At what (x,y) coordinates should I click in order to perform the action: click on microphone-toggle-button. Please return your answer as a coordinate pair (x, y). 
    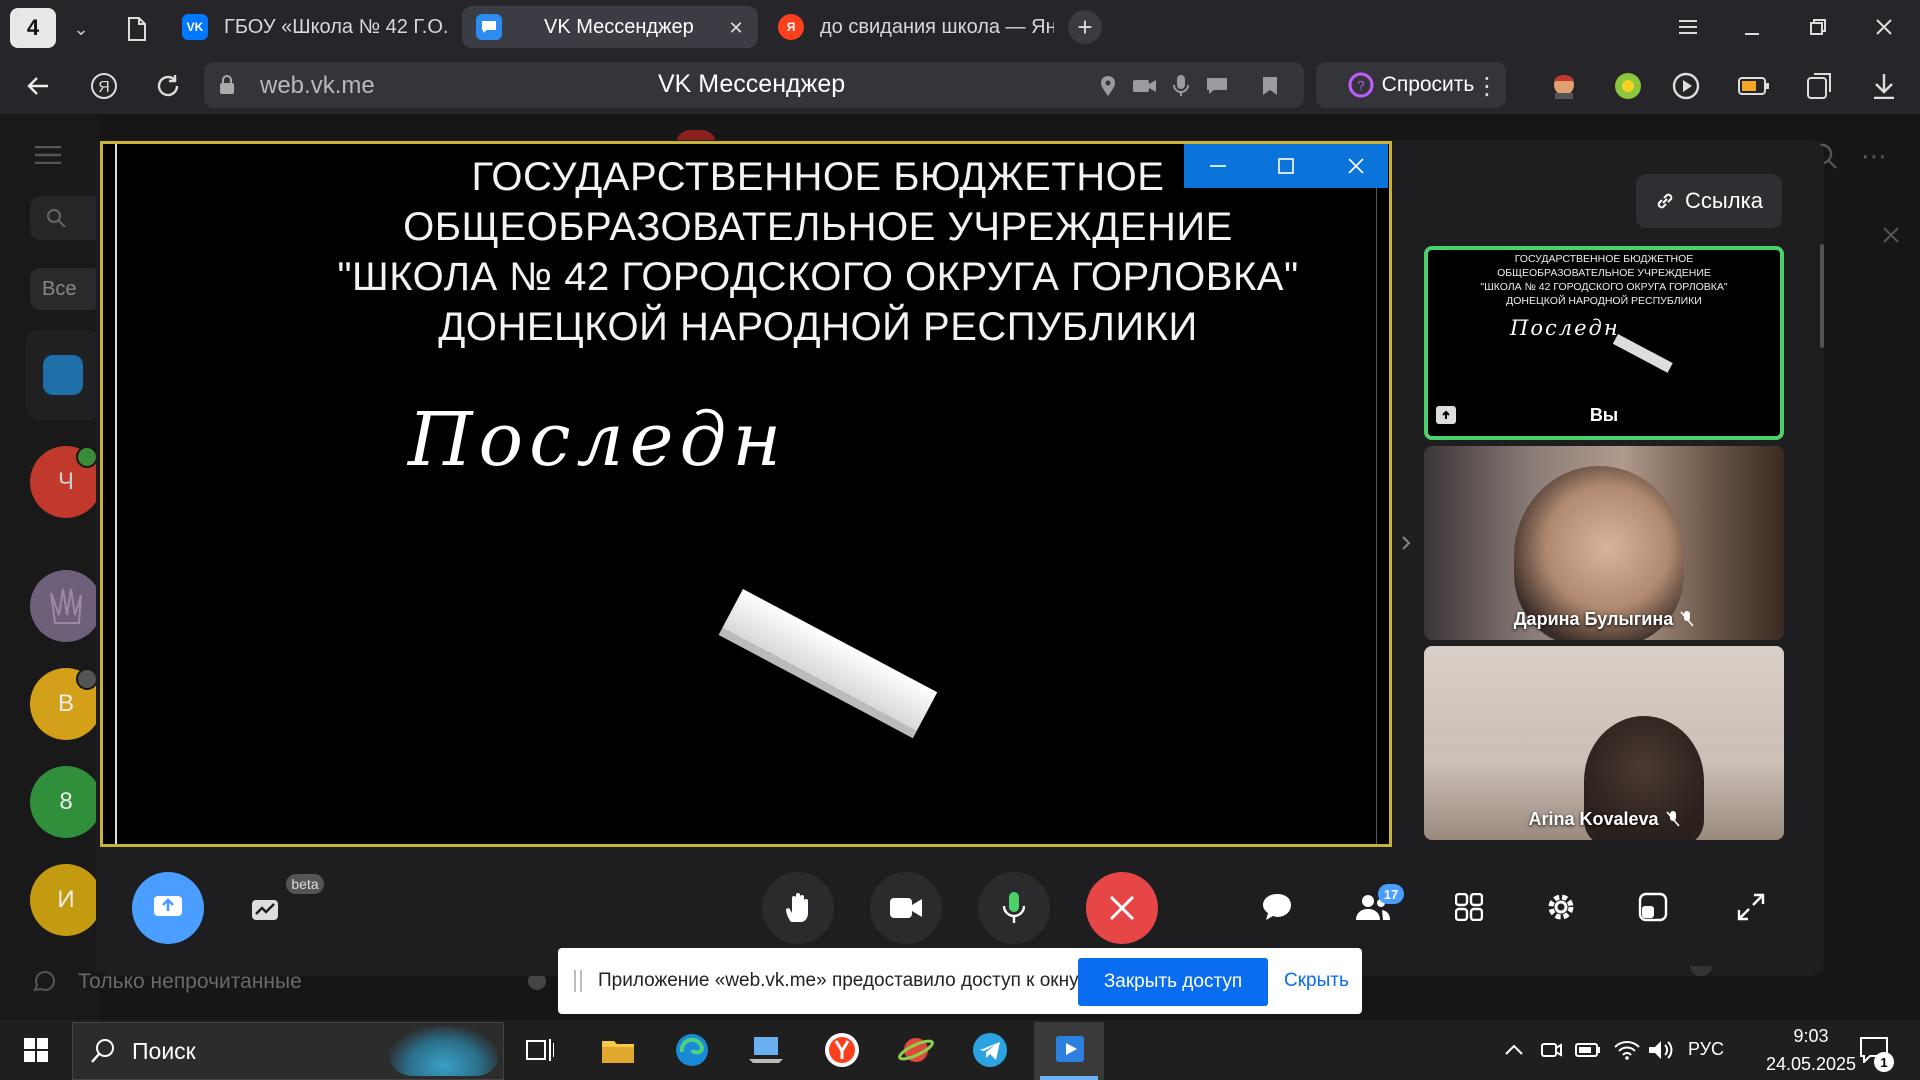
    Looking at the image, I should click on (1014, 908).